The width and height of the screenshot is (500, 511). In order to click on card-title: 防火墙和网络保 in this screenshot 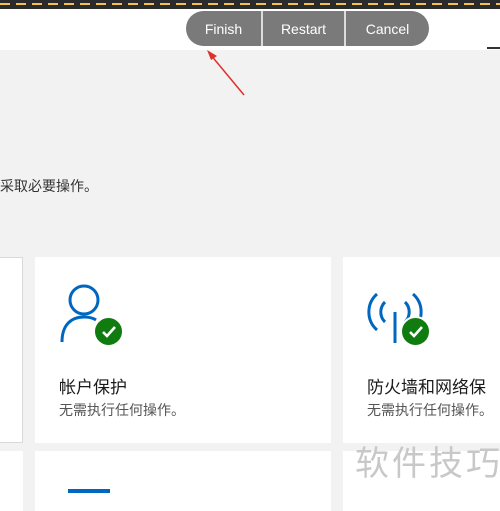, I will do `click(426, 388)`.